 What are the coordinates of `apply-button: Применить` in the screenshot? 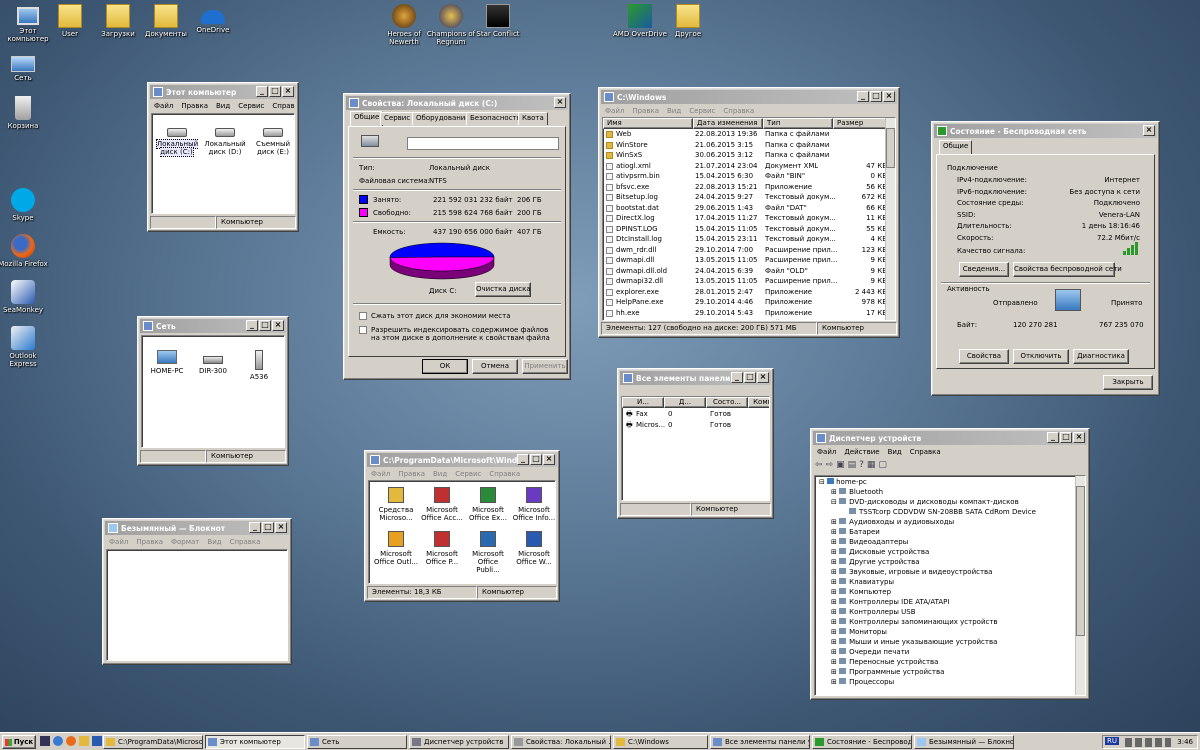 It's located at (545, 366).